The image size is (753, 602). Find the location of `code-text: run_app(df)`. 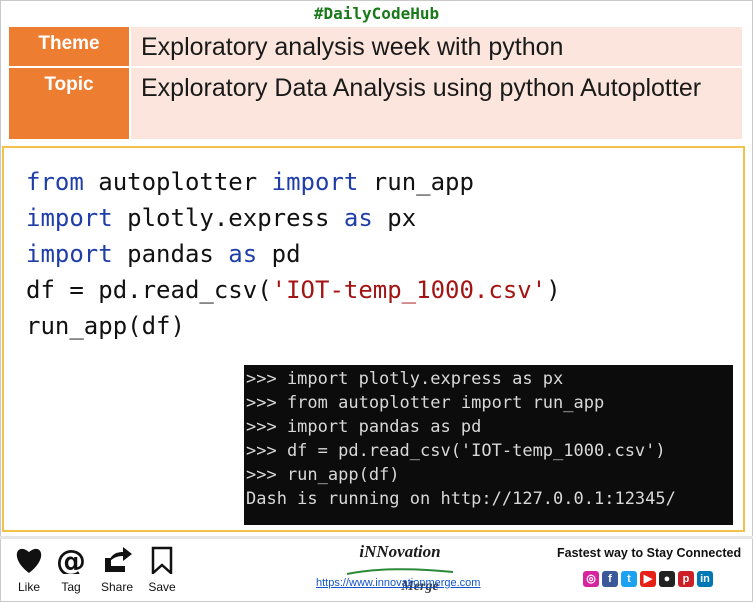

code-text: run_app(df) is located at coordinates (105, 326).